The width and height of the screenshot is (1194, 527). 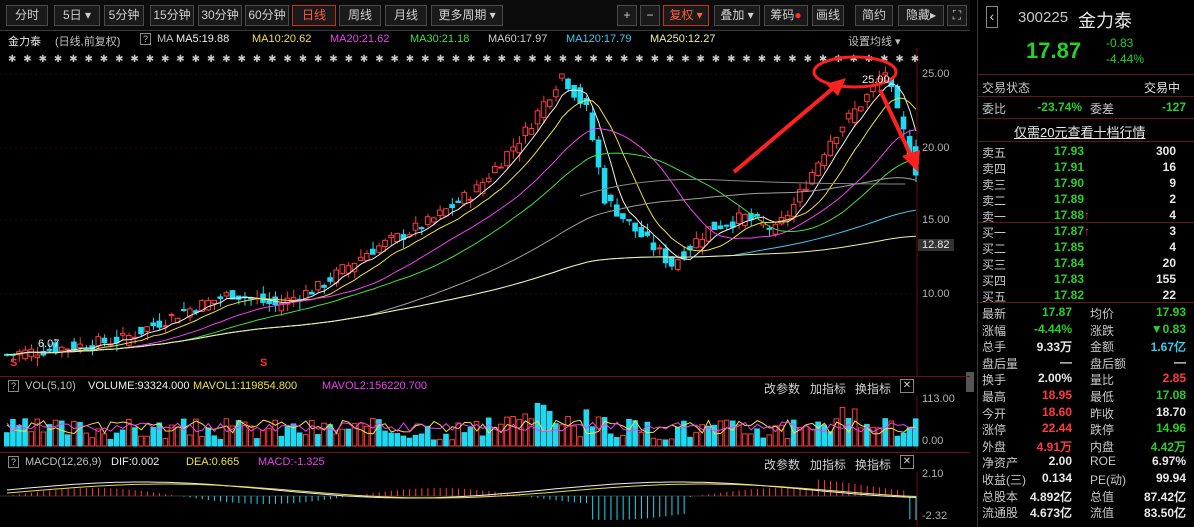 What do you see at coordinates (314, 15) in the screenshot?
I see `tab-daily: 日线` at bounding box center [314, 15].